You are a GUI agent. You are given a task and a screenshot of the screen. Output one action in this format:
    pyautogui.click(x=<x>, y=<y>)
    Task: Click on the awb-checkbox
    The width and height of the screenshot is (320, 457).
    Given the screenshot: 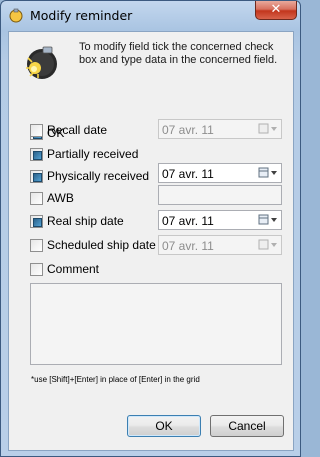 What is the action you would take?
    pyautogui.click(x=36, y=198)
    